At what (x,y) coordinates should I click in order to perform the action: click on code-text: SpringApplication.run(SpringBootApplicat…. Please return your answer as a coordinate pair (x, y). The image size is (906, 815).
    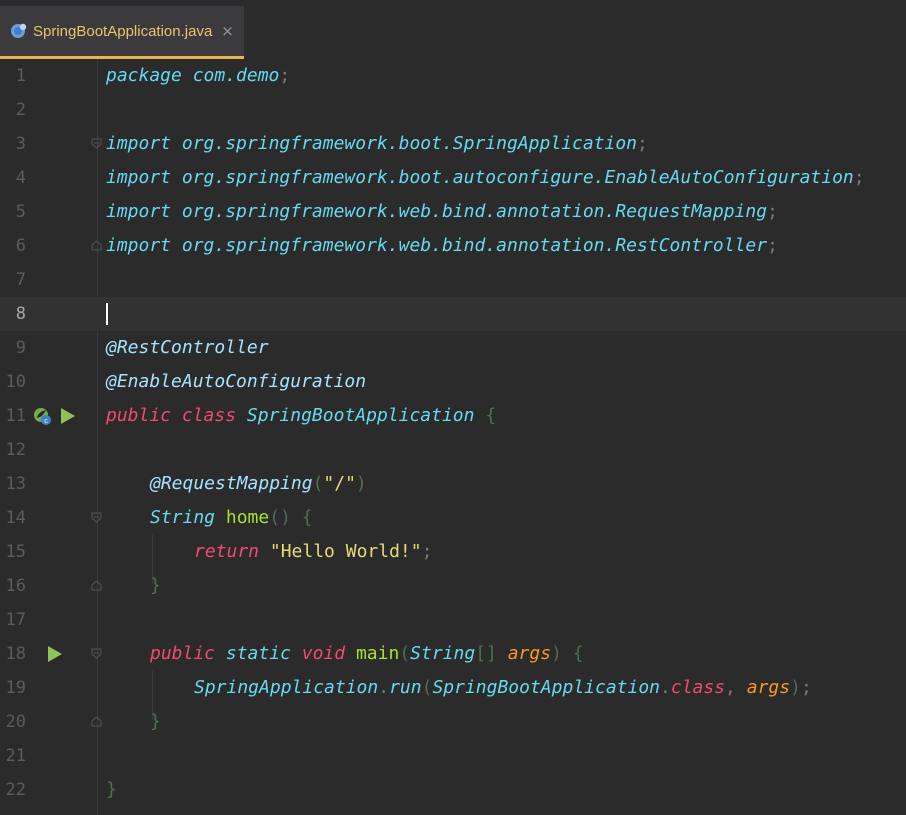
    Looking at the image, I should click on (503, 688).